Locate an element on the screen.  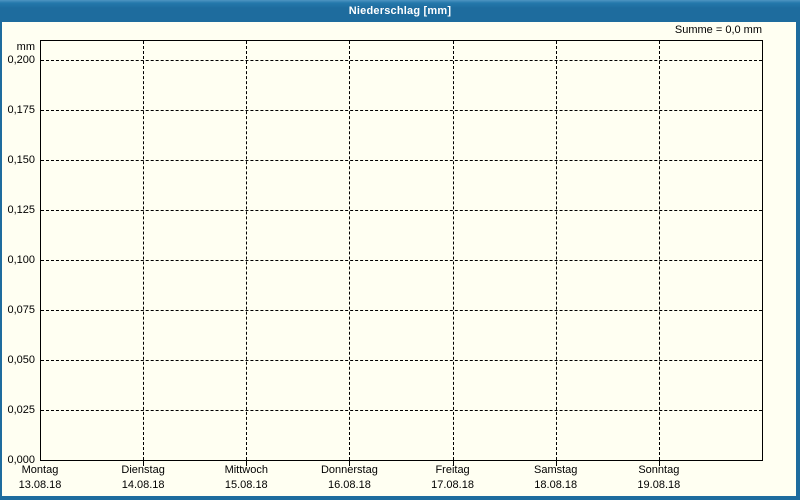
x-axis-date-label: 18.08.18 is located at coordinates (556, 485).